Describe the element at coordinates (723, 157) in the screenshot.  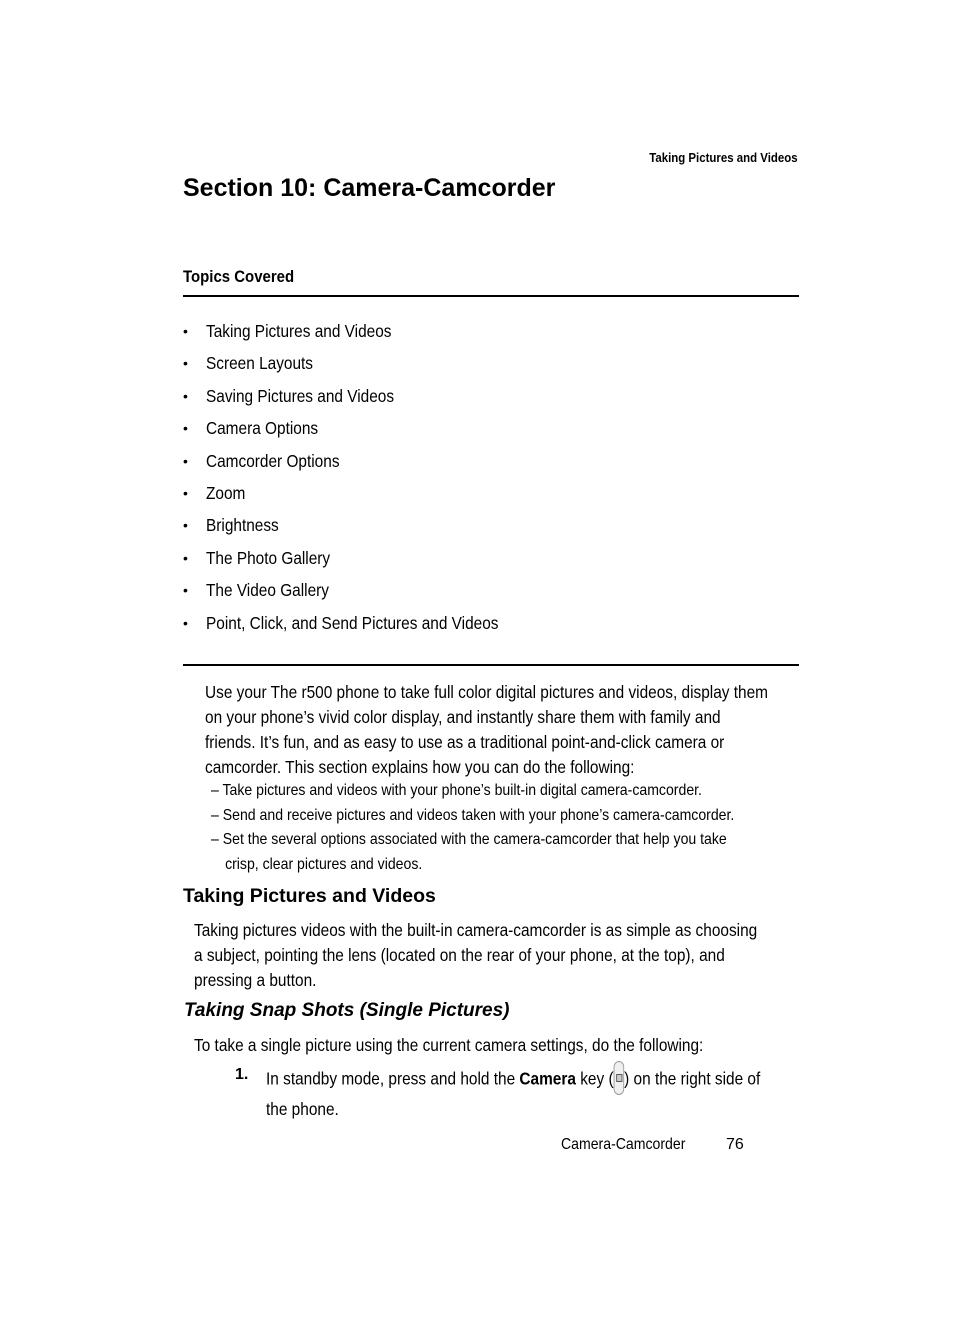
I see `running-header: Taking Pictures and Videos` at that location.